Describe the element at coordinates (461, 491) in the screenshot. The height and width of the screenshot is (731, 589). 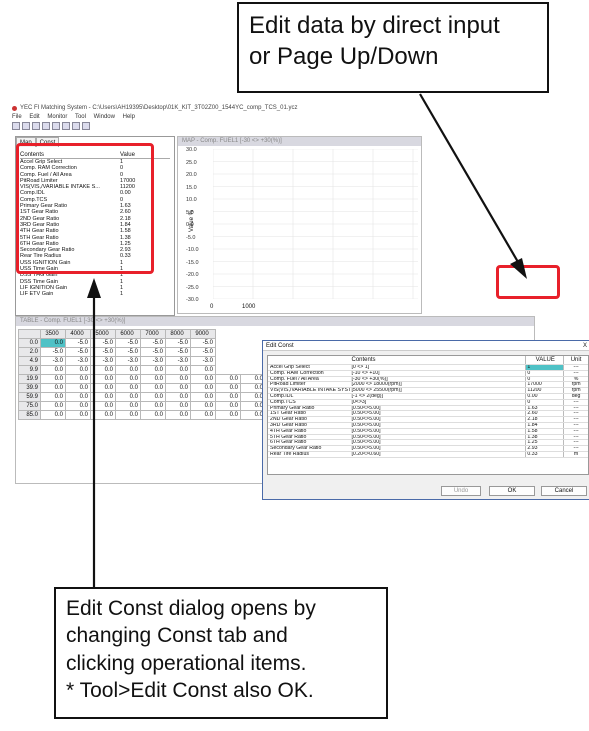
I see `undo-button: Undo` at that location.